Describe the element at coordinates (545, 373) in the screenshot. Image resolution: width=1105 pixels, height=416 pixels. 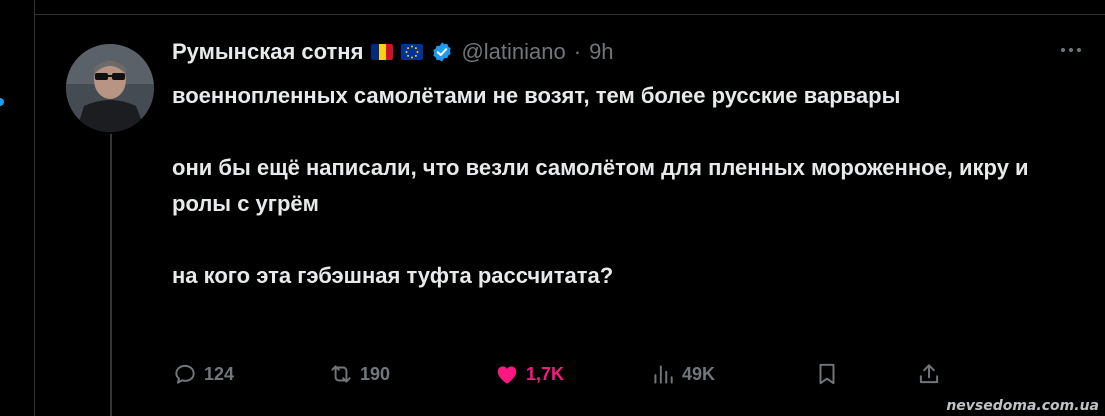
I see `like-count: 1,7K` at that location.